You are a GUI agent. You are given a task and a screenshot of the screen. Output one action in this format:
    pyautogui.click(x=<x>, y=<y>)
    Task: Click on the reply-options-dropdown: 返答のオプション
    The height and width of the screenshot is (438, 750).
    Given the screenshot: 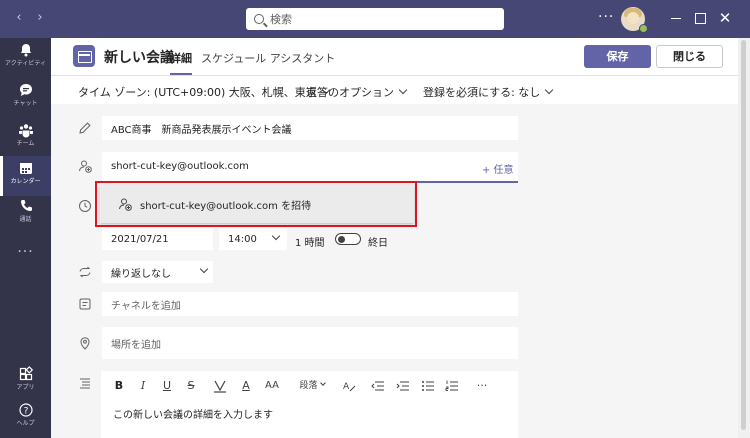 What is the action you would take?
    pyautogui.click(x=357, y=92)
    